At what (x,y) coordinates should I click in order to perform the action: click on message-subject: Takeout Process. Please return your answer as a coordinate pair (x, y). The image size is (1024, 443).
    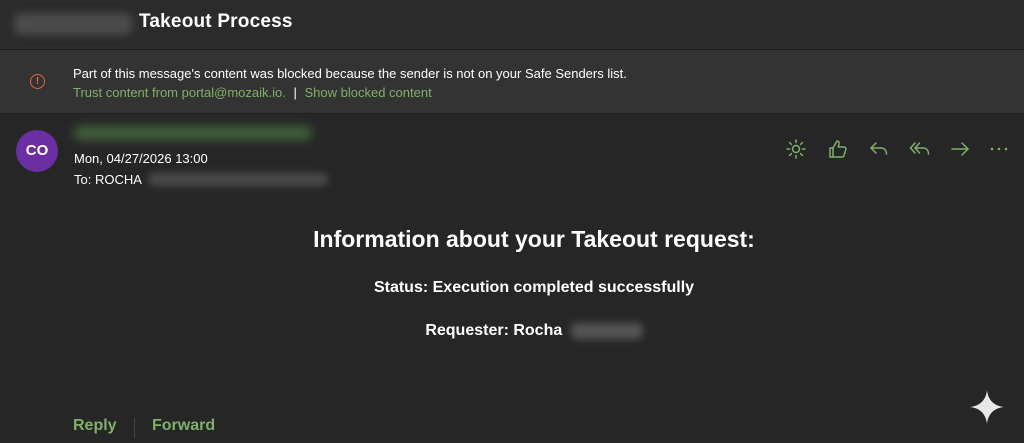
    Looking at the image, I should click on (216, 21).